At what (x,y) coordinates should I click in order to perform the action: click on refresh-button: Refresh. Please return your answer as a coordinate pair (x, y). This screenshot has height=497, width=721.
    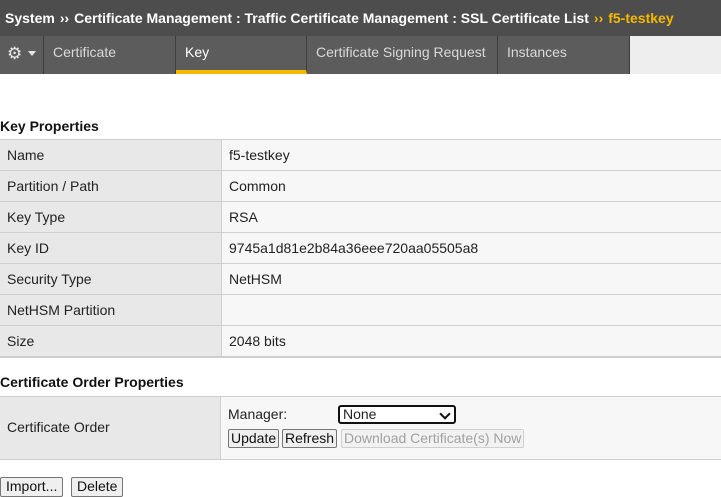
    Looking at the image, I should click on (309, 438).